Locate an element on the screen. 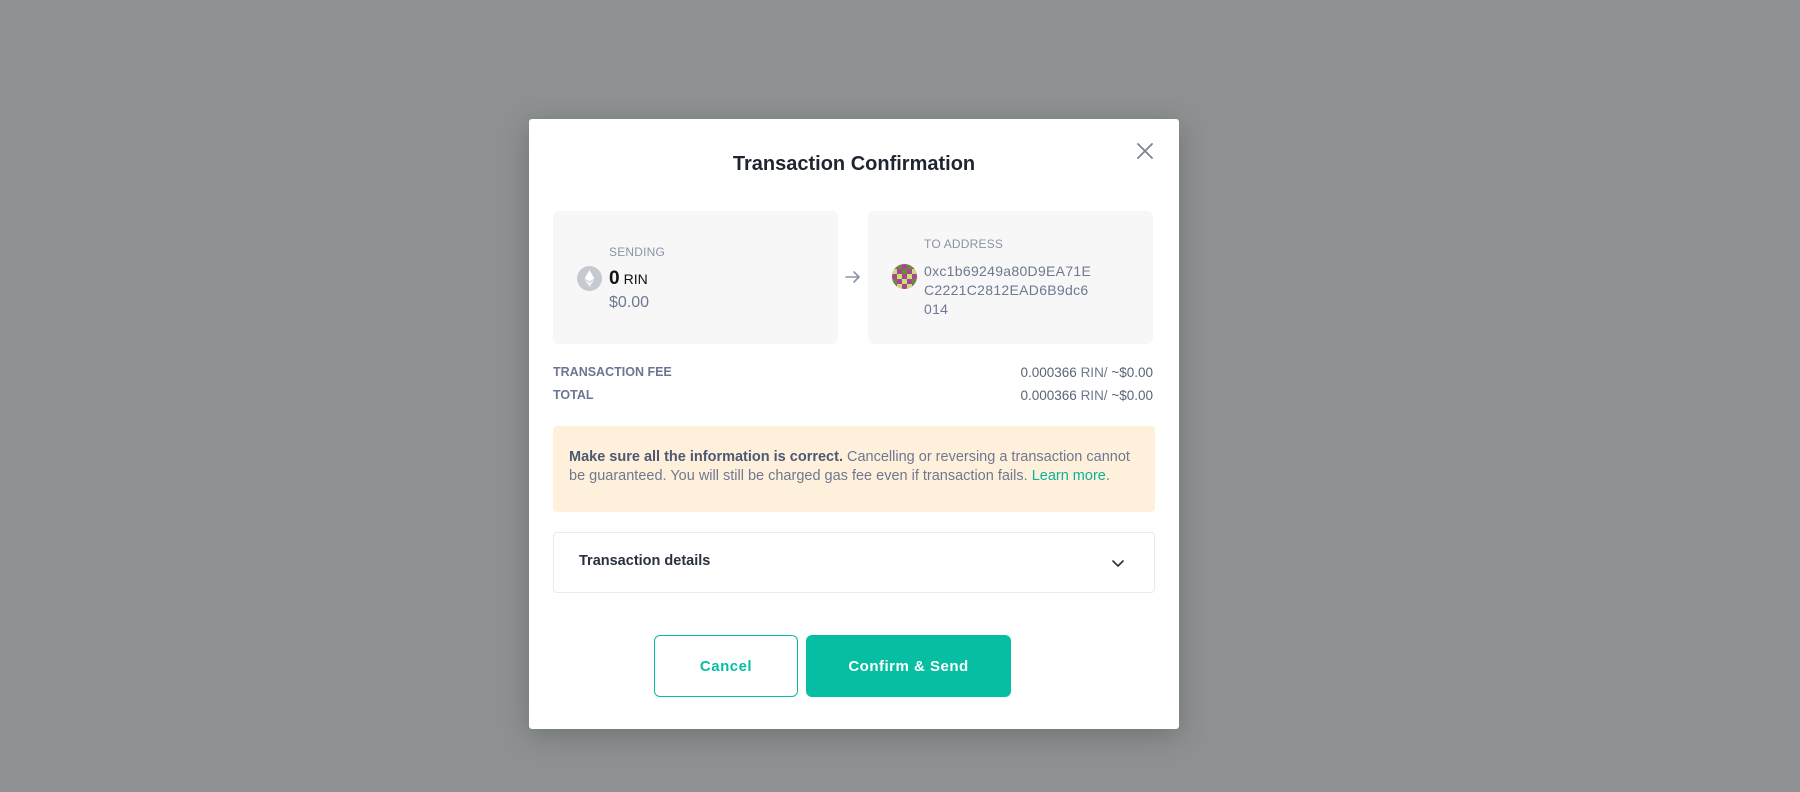 The height and width of the screenshot is (792, 1800). modal-title: Transaction Confirmation is located at coordinates (854, 164).